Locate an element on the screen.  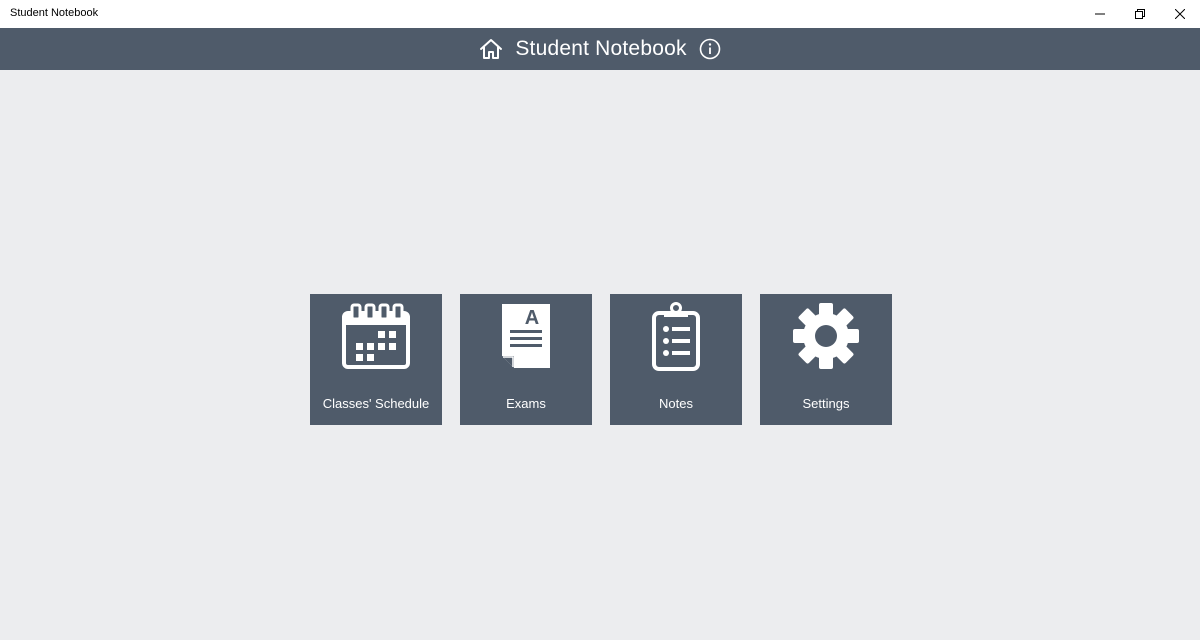
app-header: Student Notebook is located at coordinates (600, 49).